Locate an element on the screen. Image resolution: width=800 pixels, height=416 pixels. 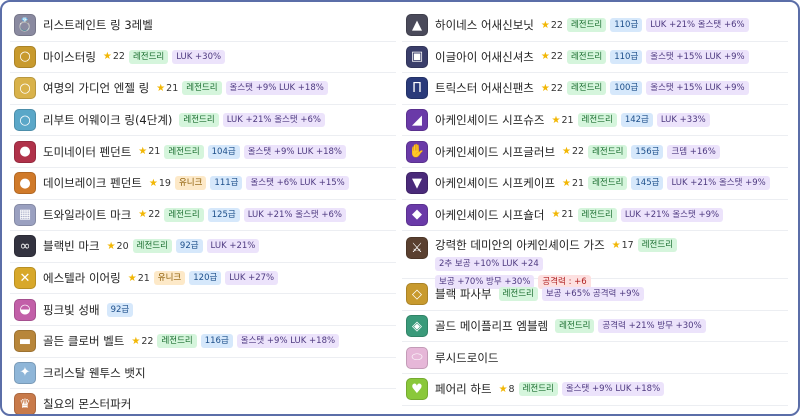
equipment-row: ○ 마이스터링 ★ 22 레전드리 LUK +30% is located at coordinates (203, 58).